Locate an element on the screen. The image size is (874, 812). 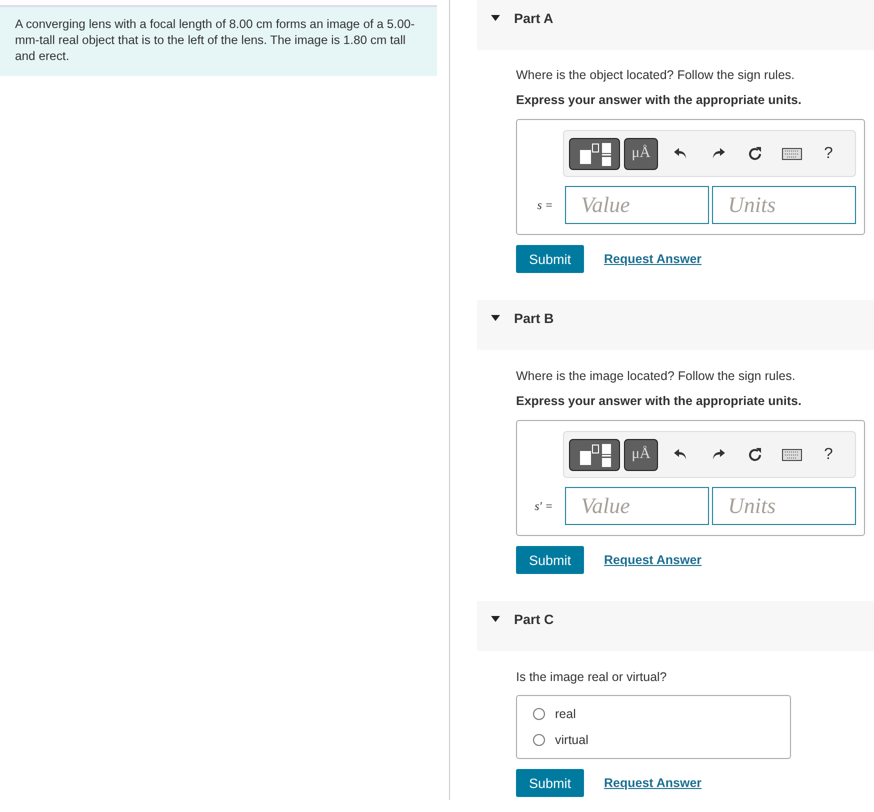
problem-statement: A converging lens with a focal length of 8.00 cm forms an image of a 5.00-mm-tall real object that is to the left of the lens. The image is 1.80 cm tall and erect. is located at coordinates (218, 40).